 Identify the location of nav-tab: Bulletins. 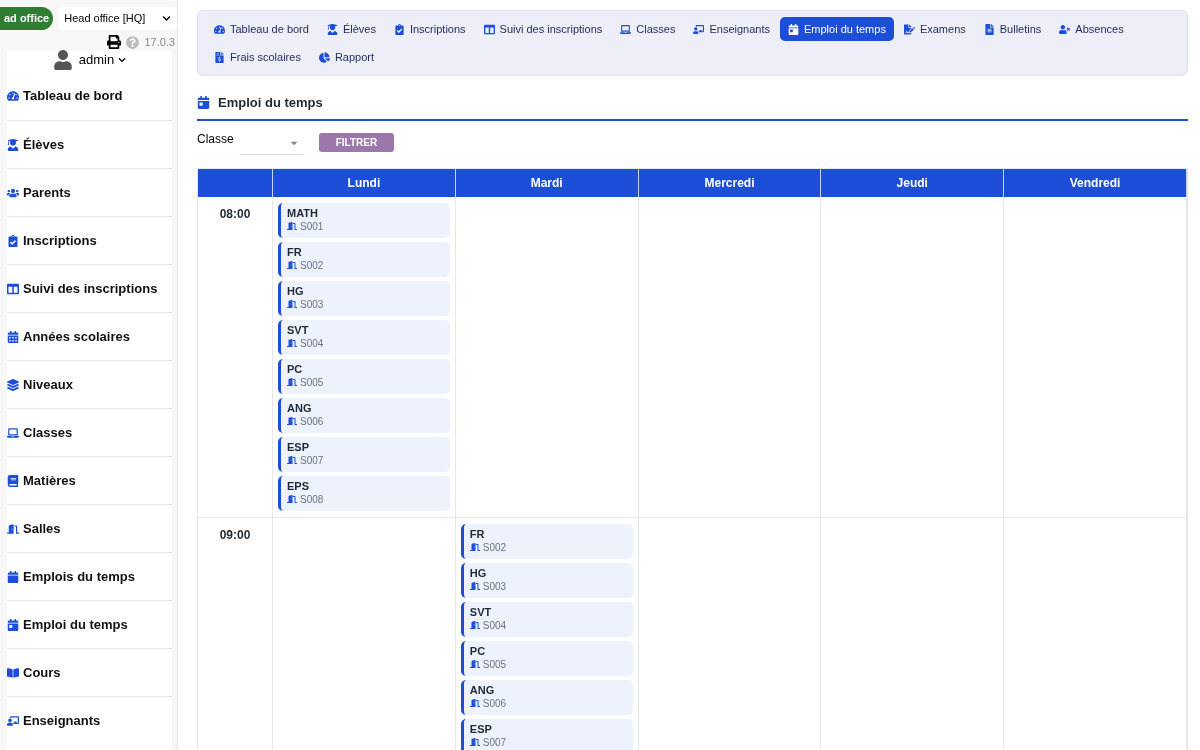
(1012, 29).